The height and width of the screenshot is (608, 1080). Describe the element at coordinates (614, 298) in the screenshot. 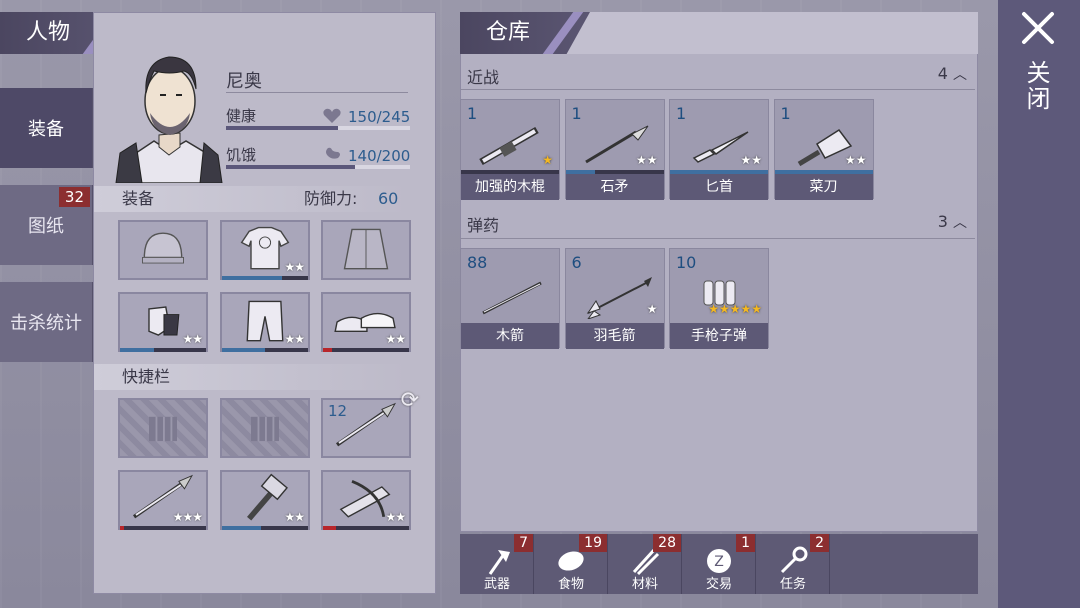

I see `storage-item: 6 ★ 羽毛箭` at that location.